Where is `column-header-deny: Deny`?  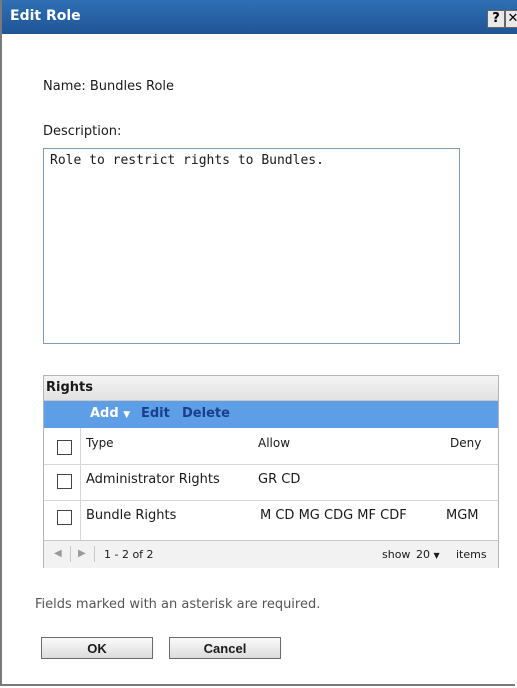
column-header-deny: Deny is located at coordinates (465, 443).